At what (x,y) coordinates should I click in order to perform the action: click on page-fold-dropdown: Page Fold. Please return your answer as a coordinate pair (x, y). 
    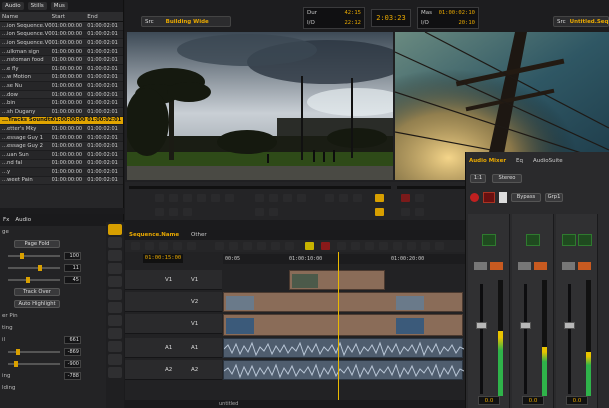
    Looking at the image, I should click on (37, 244).